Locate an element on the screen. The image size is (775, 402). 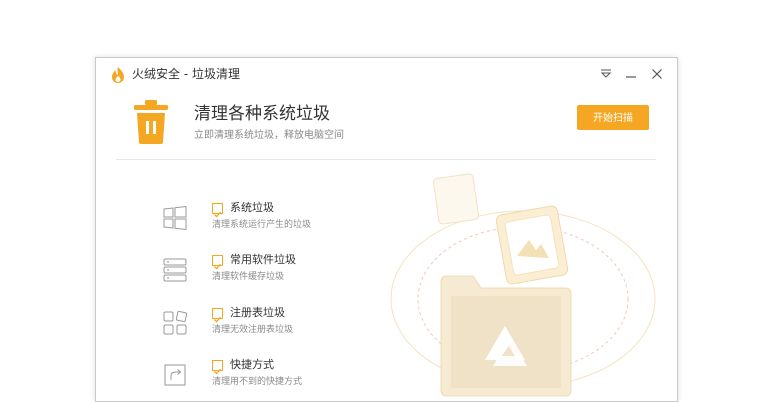
minimize-icon is located at coordinates (631, 74).